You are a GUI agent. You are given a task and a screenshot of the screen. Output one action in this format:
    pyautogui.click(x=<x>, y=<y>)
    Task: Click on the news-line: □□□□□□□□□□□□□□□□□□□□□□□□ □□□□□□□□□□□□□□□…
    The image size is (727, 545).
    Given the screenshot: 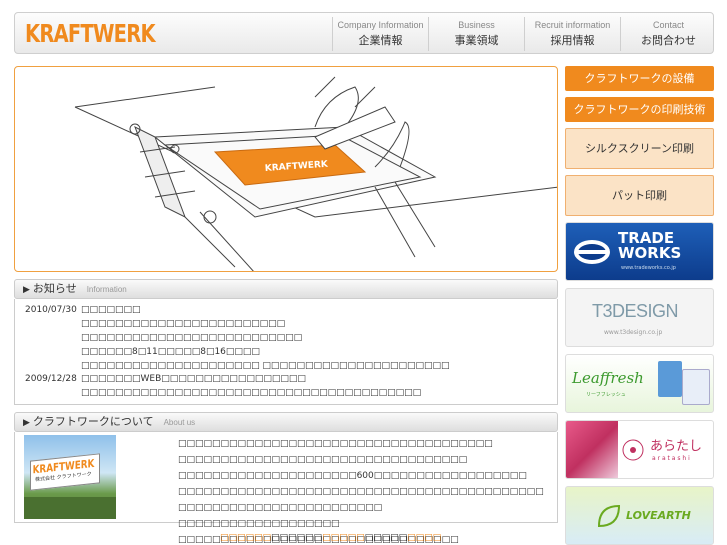 What is the action you would take?
    pyautogui.click(x=192, y=331)
    